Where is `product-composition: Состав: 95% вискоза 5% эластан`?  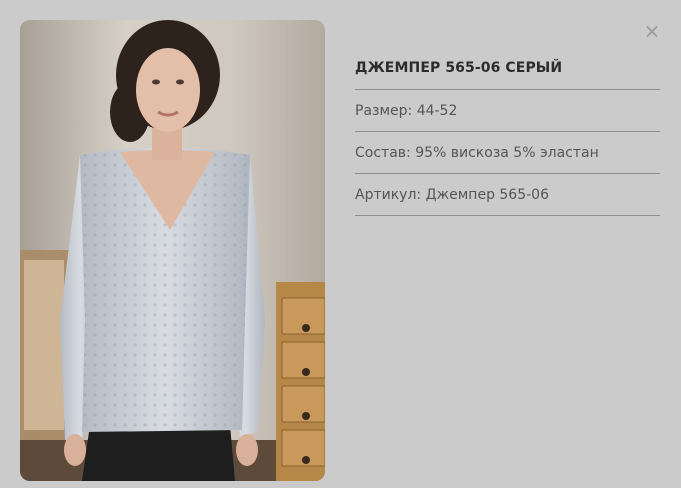
product-composition: Состав: 95% вискоза 5% эластан is located at coordinates (507, 153).